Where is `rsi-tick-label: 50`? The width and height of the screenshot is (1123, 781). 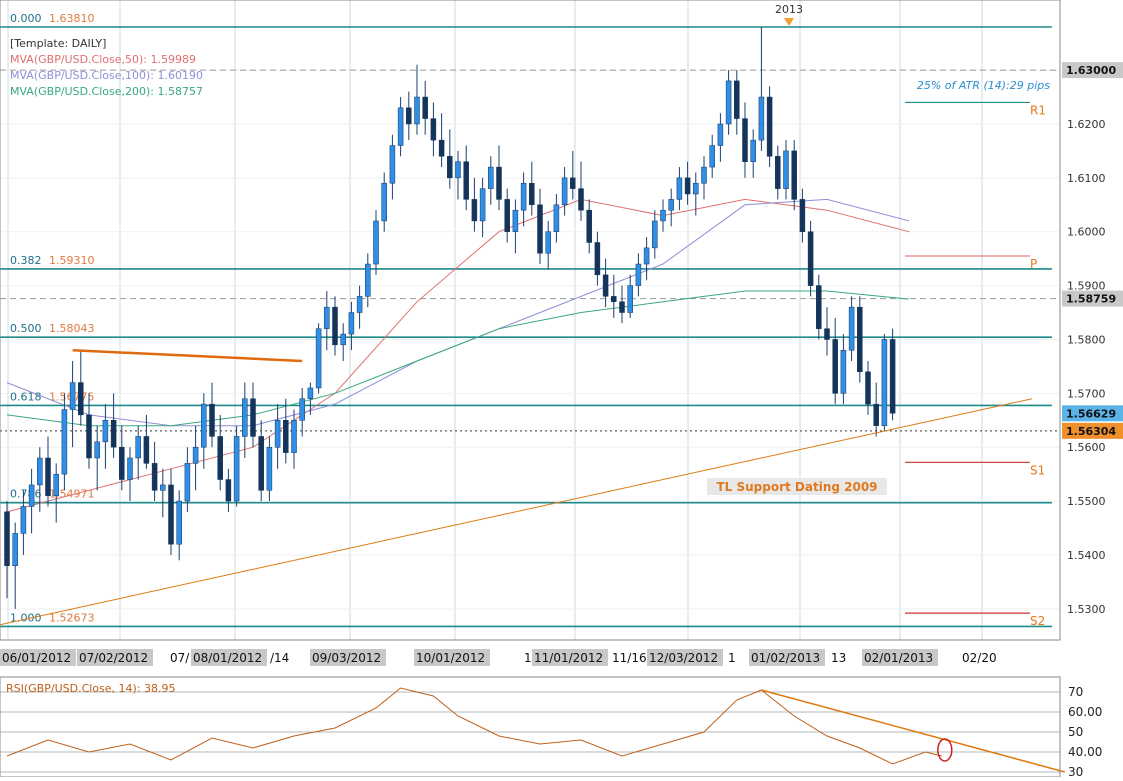 rsi-tick-label: 50 is located at coordinates (1075, 732).